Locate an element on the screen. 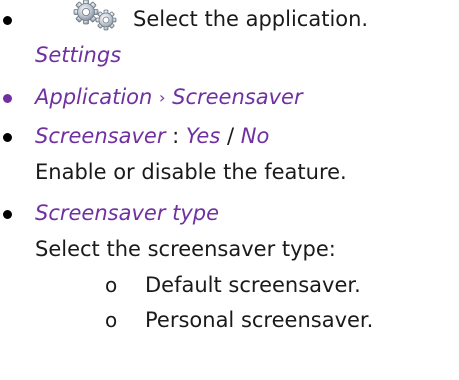  sub-list-item-personal: o Personal screensaver. is located at coordinates (229, 320).